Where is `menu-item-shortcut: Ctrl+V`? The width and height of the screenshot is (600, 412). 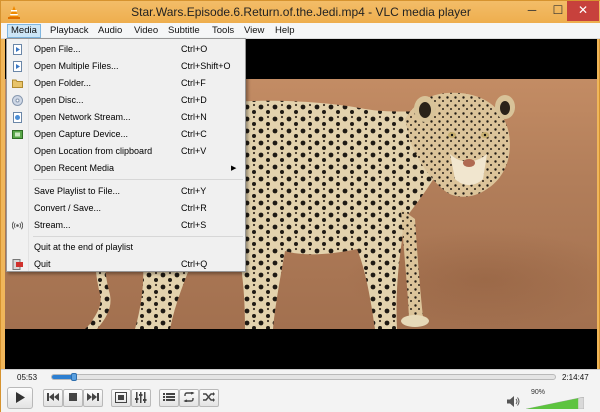
menu-item-shortcut: Ctrl+V is located at coordinates (194, 151).